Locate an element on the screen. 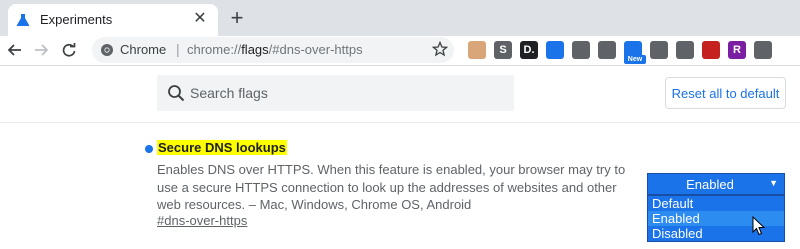 The image size is (800, 249). site-label: Chrome is located at coordinates (143, 49).